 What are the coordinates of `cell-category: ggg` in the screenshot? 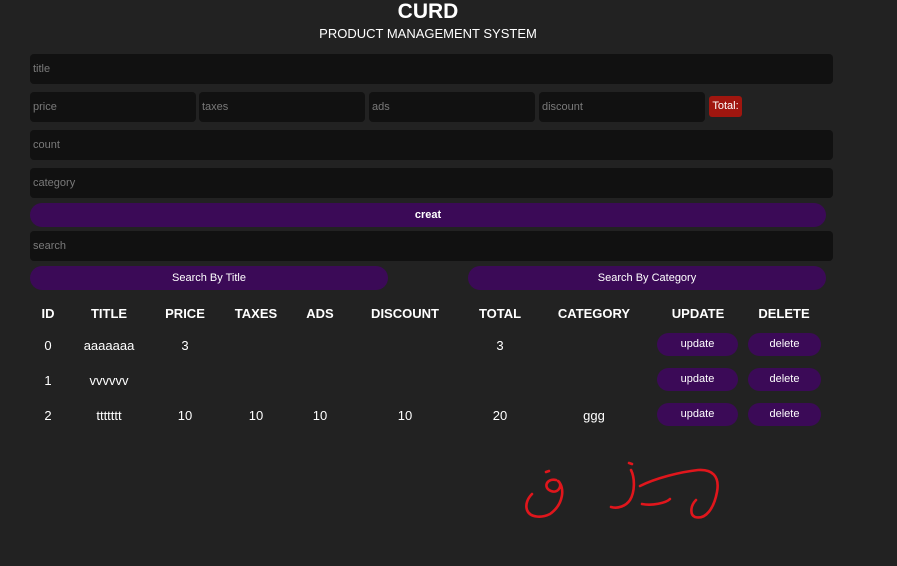 It's located at (594, 415).